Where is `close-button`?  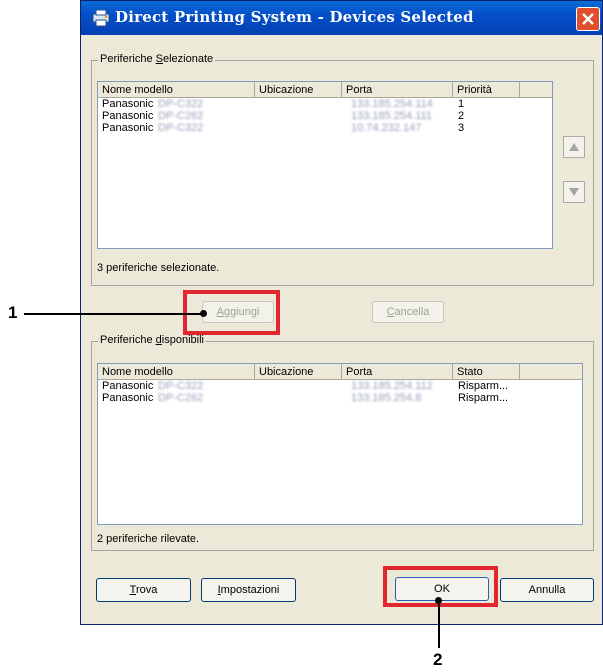 close-button is located at coordinates (588, 19).